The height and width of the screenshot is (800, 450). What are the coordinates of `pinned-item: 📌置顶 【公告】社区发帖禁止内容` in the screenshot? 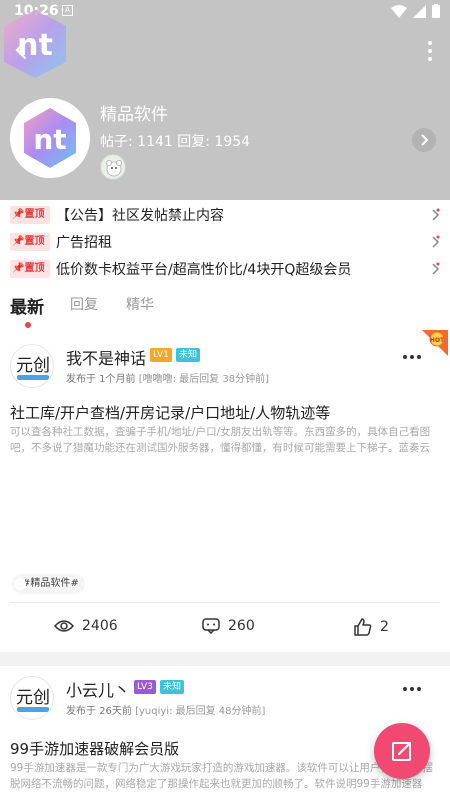 It's located at (225, 215).